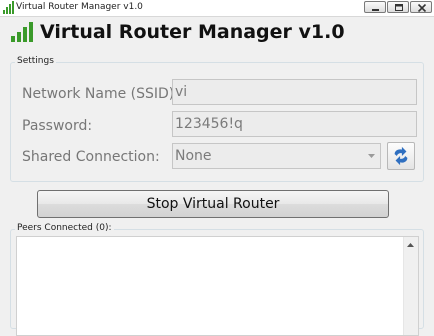  What do you see at coordinates (294, 92) in the screenshot?
I see `ssid-input: vi` at bounding box center [294, 92].